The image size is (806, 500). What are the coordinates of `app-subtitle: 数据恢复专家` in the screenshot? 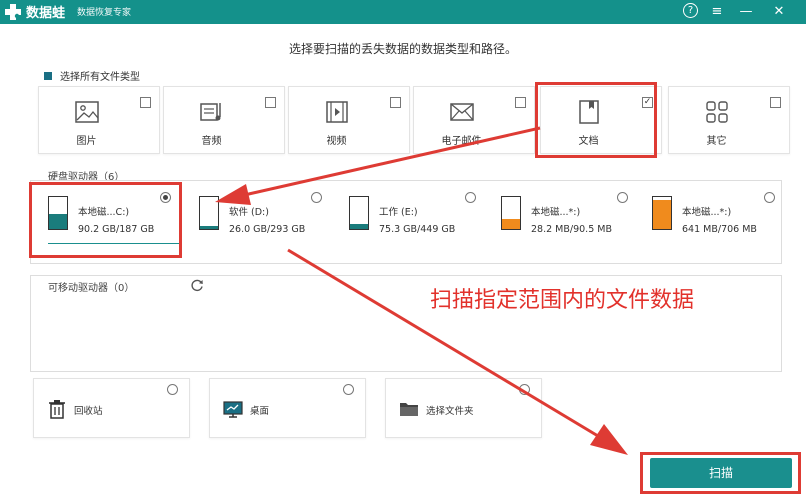 It's located at (104, 13).